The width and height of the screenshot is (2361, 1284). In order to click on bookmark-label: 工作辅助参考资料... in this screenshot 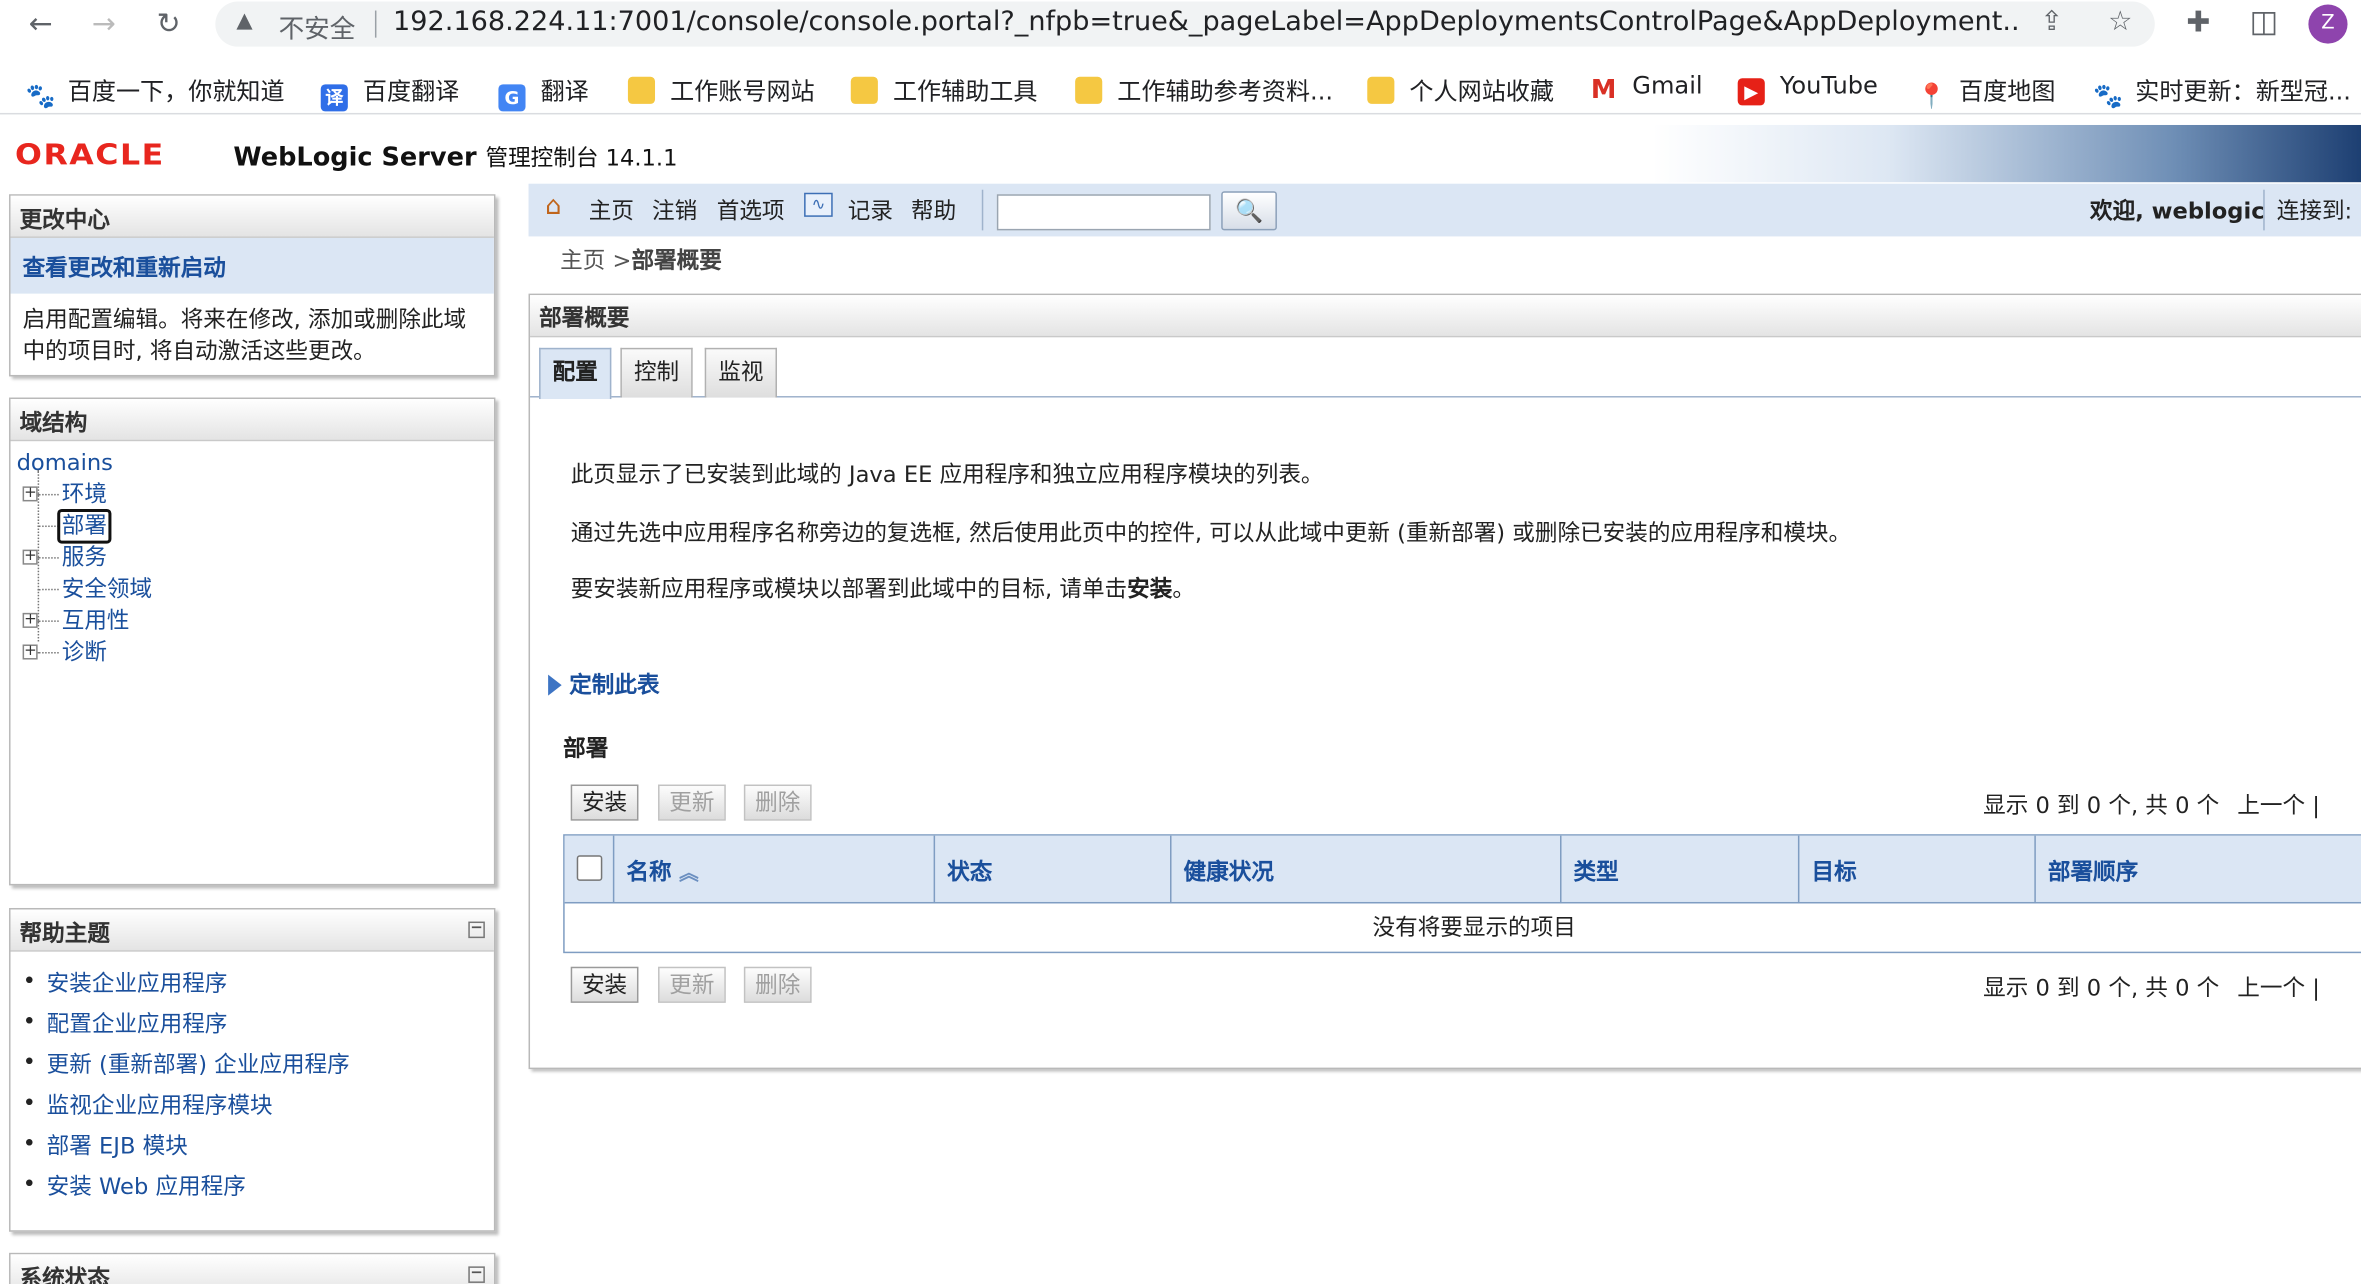, I will do `click(1225, 91)`.